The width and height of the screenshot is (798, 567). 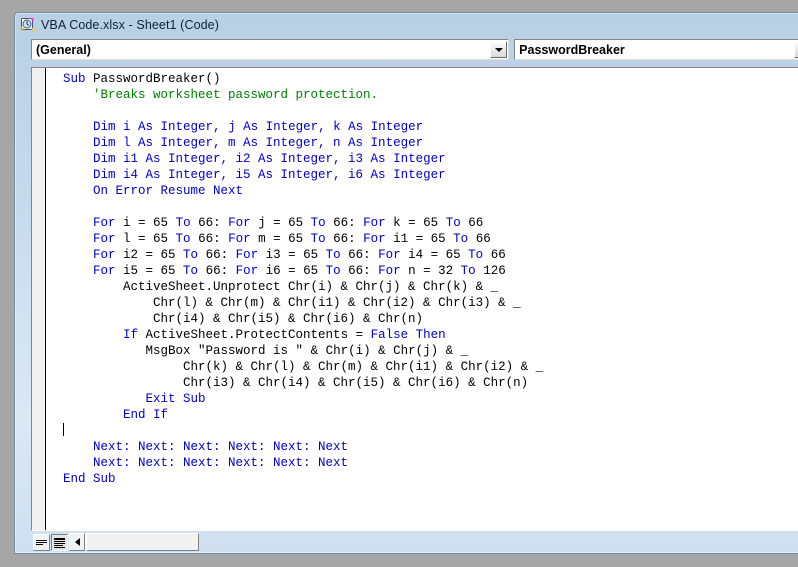 What do you see at coordinates (423, 223) in the screenshot?
I see `code-line: For i = 65 To 66: For j = 65 To 66` at bounding box center [423, 223].